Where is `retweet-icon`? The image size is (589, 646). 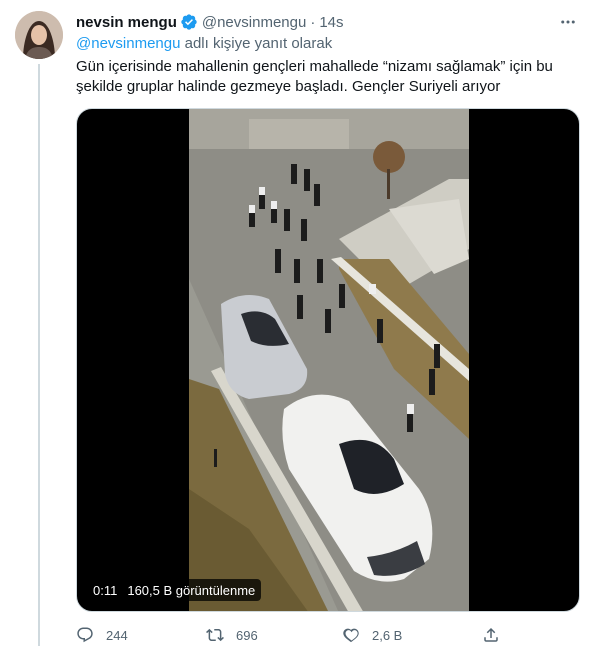
retweet-icon is located at coordinates (215, 635).